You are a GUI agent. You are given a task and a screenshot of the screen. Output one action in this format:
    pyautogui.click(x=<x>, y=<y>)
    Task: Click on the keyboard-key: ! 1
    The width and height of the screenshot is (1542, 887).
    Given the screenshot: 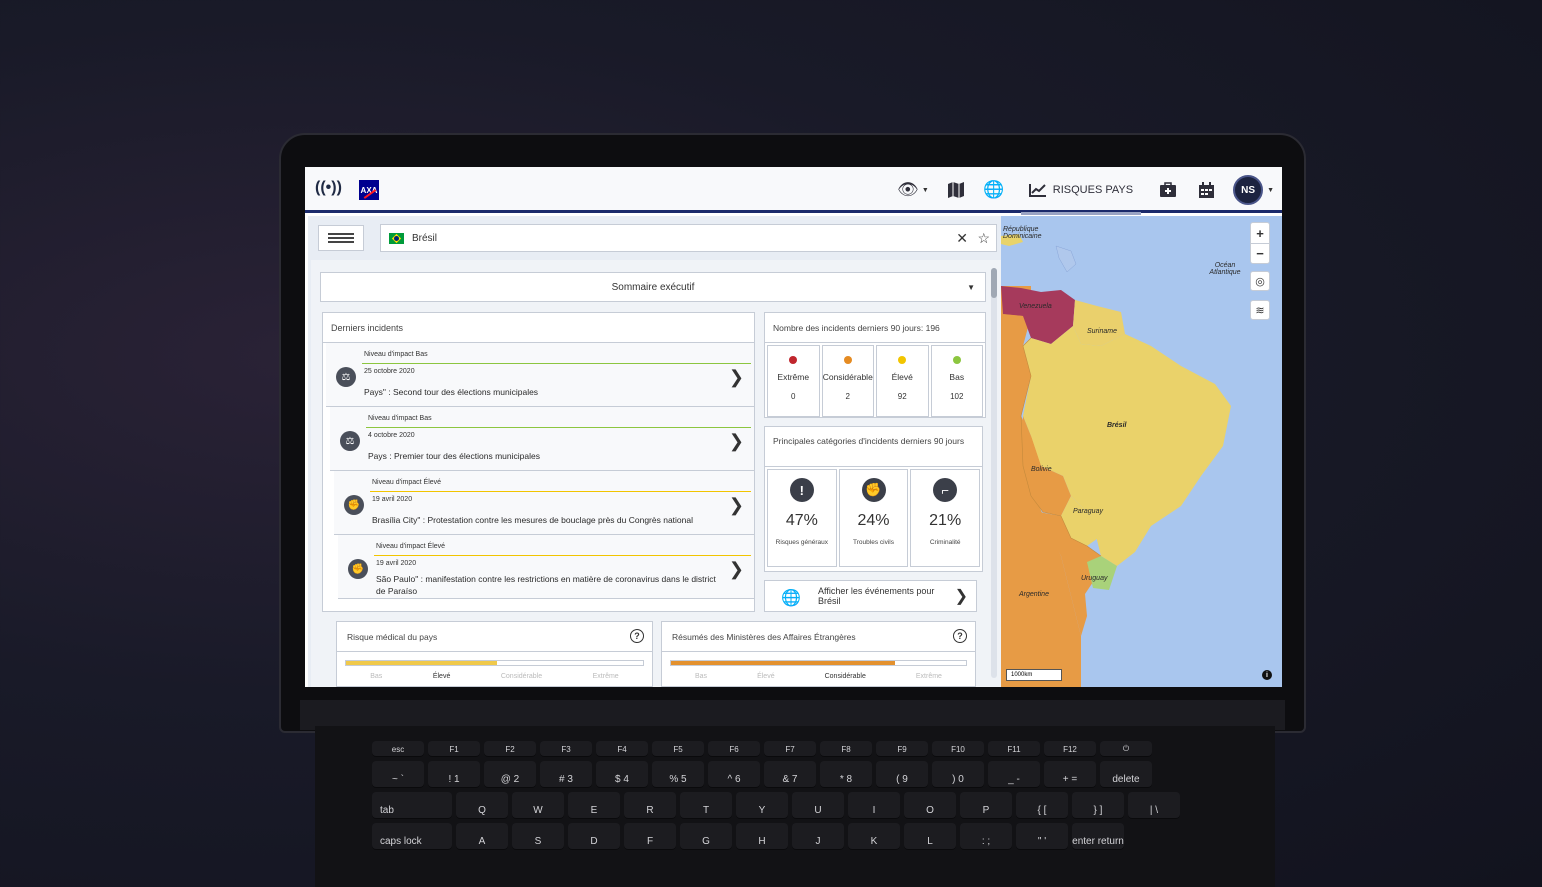 What is the action you would take?
    pyautogui.click(x=454, y=774)
    